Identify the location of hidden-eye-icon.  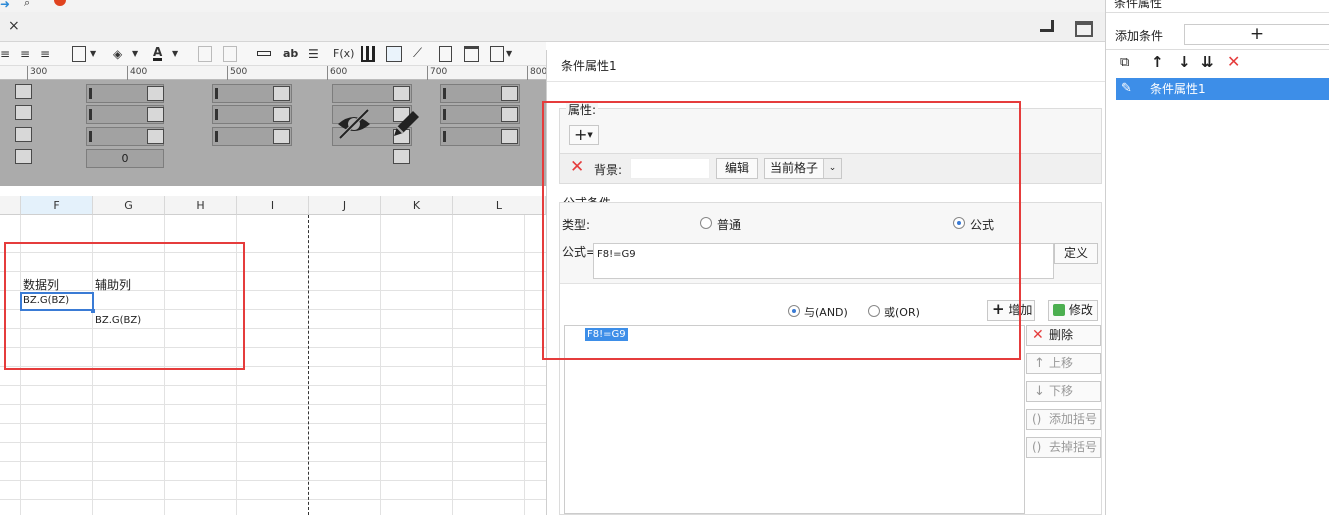
(354, 124).